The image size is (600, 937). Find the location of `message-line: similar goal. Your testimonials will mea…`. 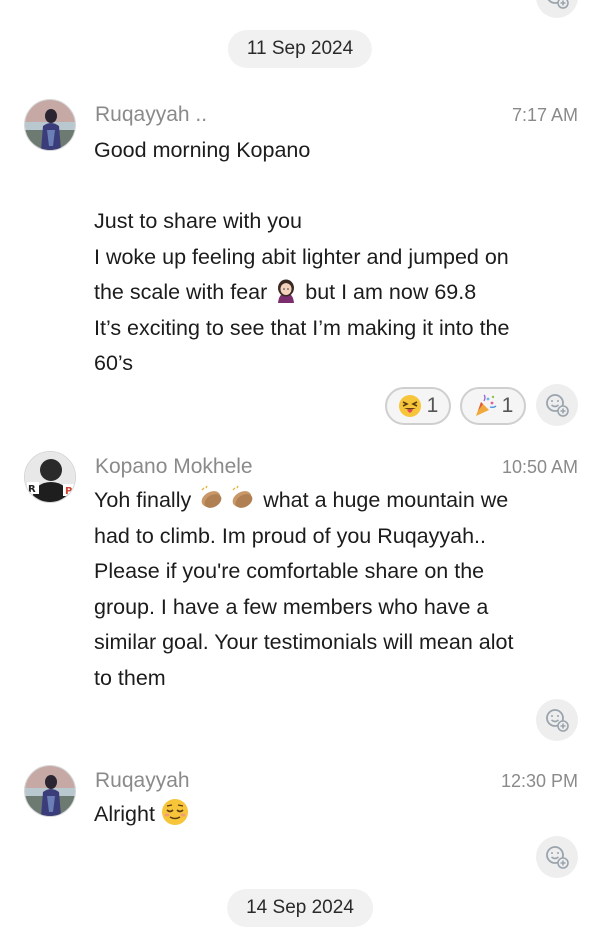

message-line: similar goal. Your testimonials will mea… is located at coordinates (304, 642).